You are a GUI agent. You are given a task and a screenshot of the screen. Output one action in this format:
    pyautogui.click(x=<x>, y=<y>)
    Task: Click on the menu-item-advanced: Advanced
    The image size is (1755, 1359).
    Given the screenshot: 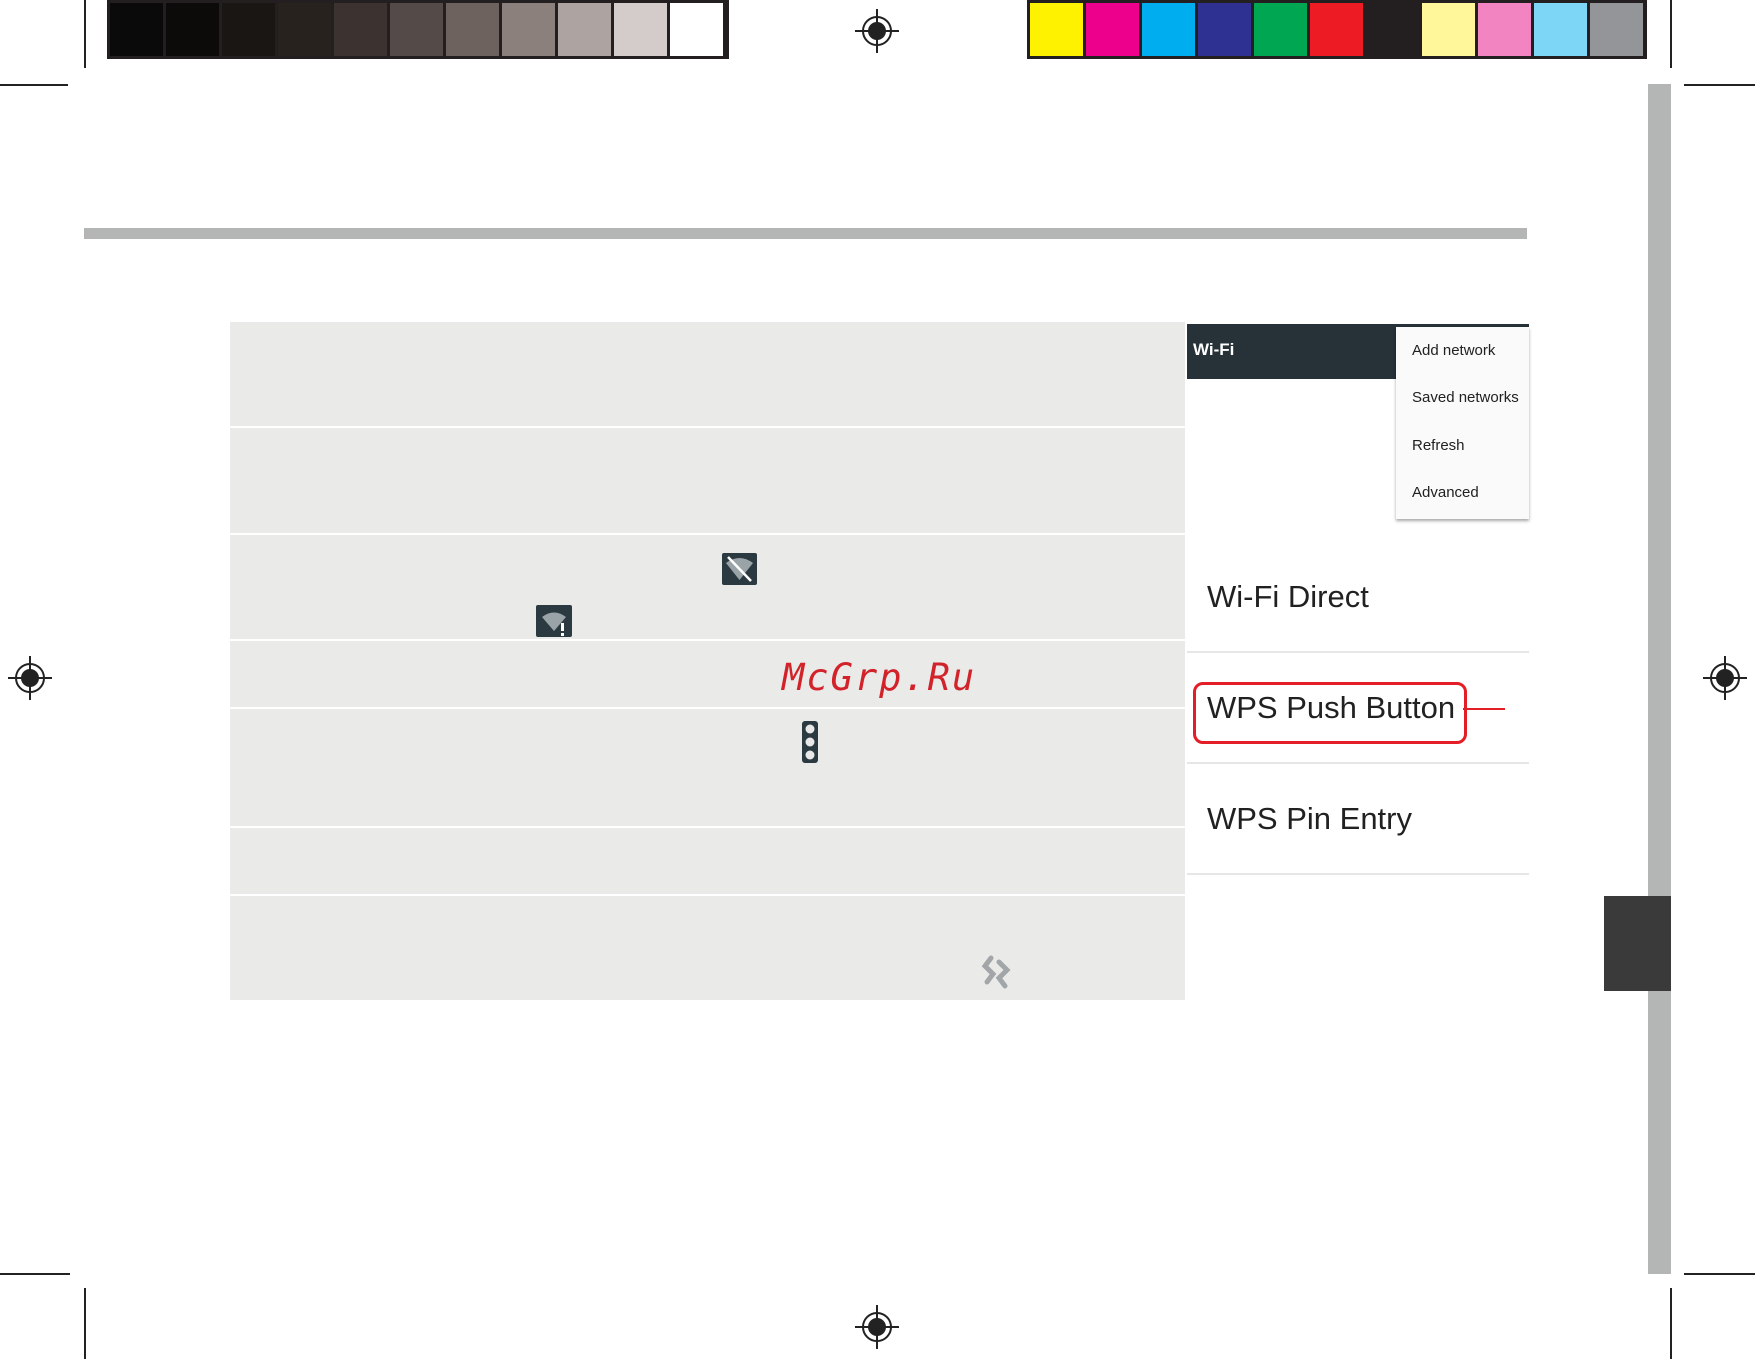 What is the action you would take?
    pyautogui.click(x=1445, y=492)
    